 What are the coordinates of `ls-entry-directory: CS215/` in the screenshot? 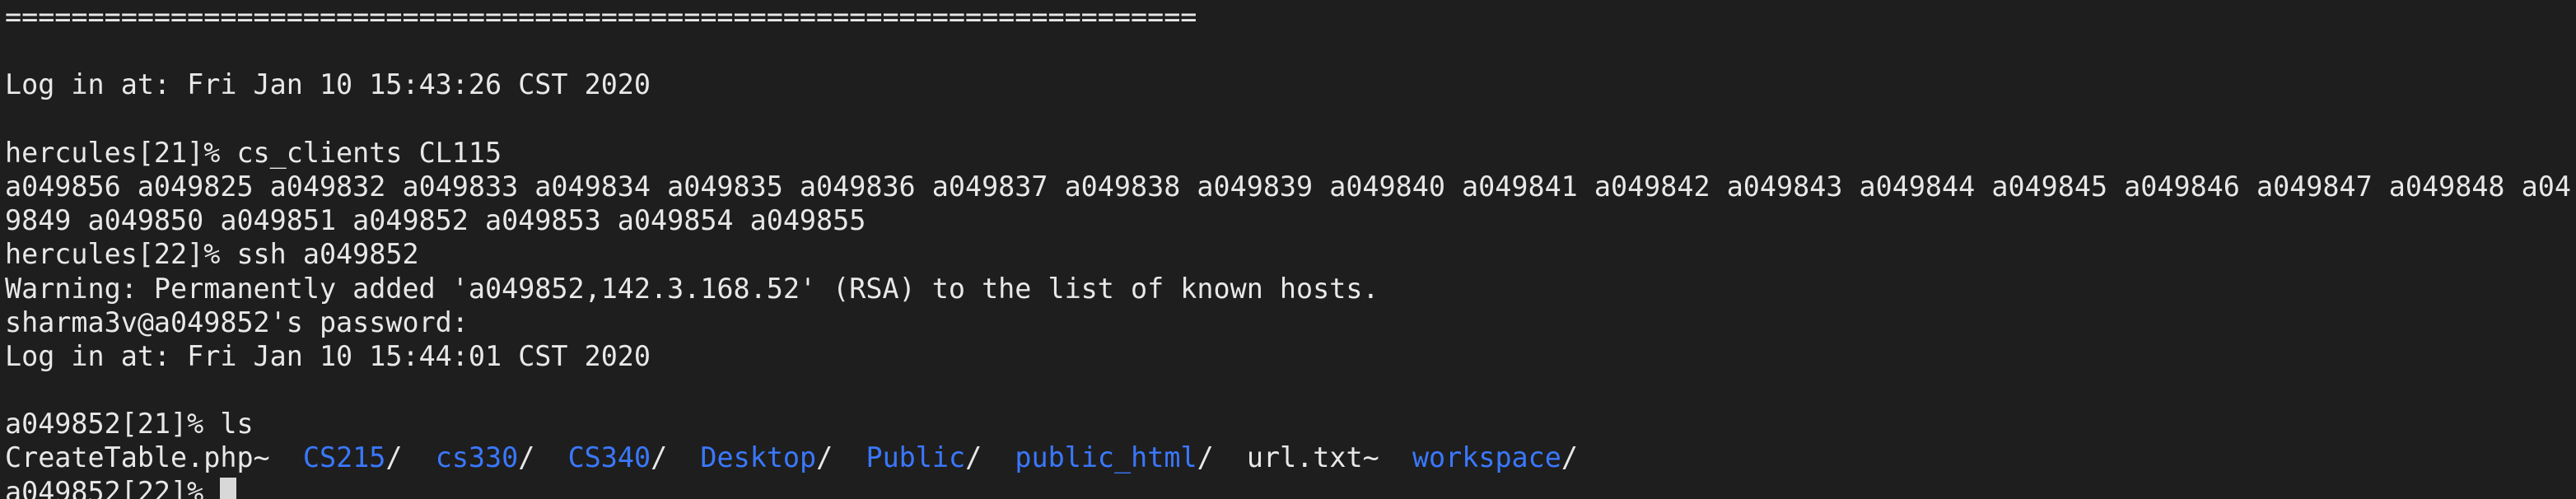 It's located at (353, 457).